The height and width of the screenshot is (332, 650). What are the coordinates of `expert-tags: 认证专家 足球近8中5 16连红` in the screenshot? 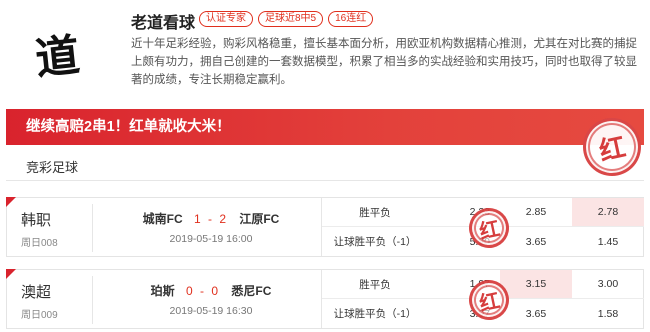 It's located at (286, 19).